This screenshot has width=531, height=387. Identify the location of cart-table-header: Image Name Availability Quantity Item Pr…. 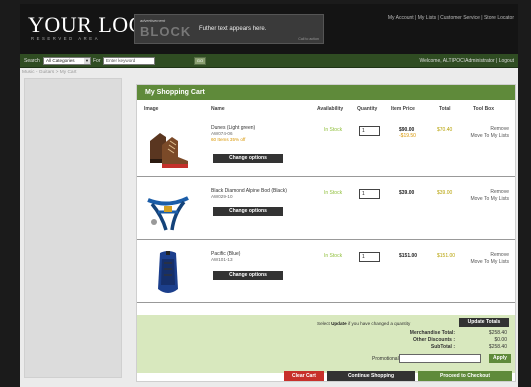
(326, 108).